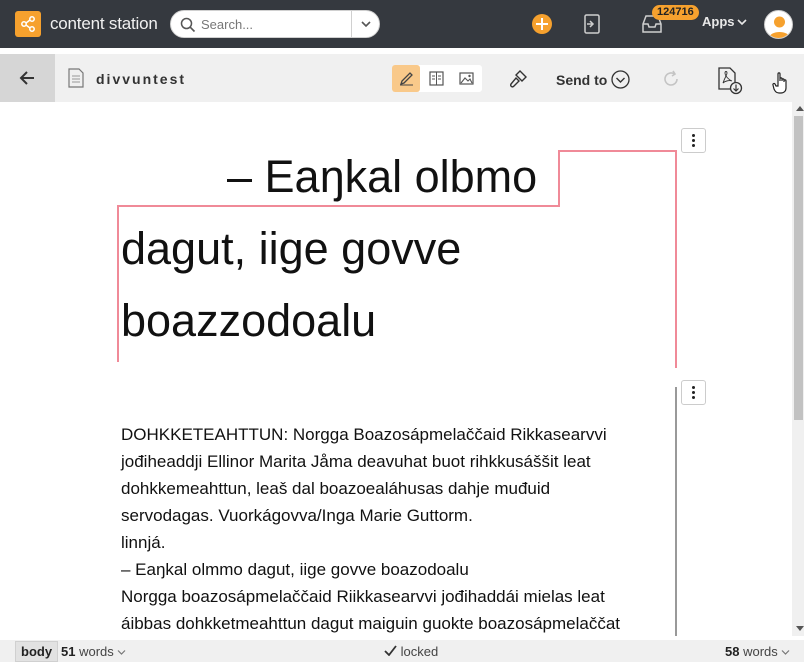 The width and height of the screenshot is (804, 662). What do you see at coordinates (351, 24) in the screenshot?
I see `search-divider` at bounding box center [351, 24].